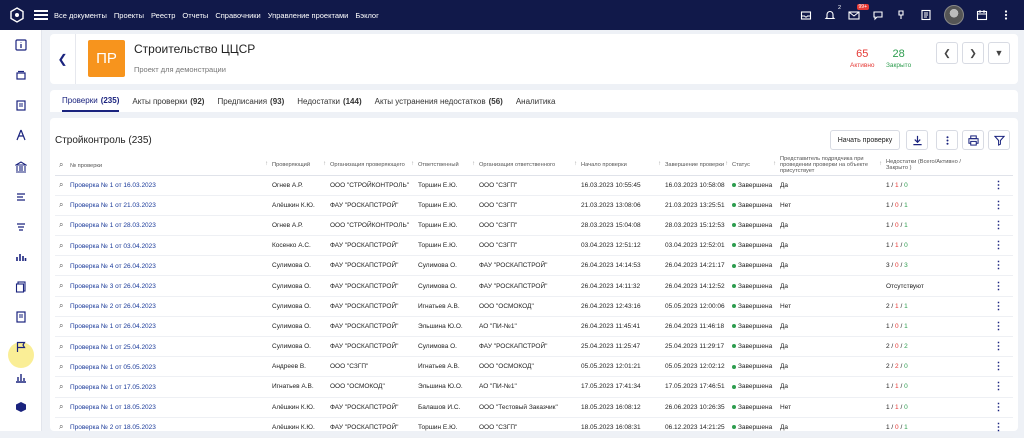 Image resolution: width=1024 pixels, height=438 pixels. Describe the element at coordinates (862, 58) in the screenshot. I see `stat-active: 65 Активно` at that location.